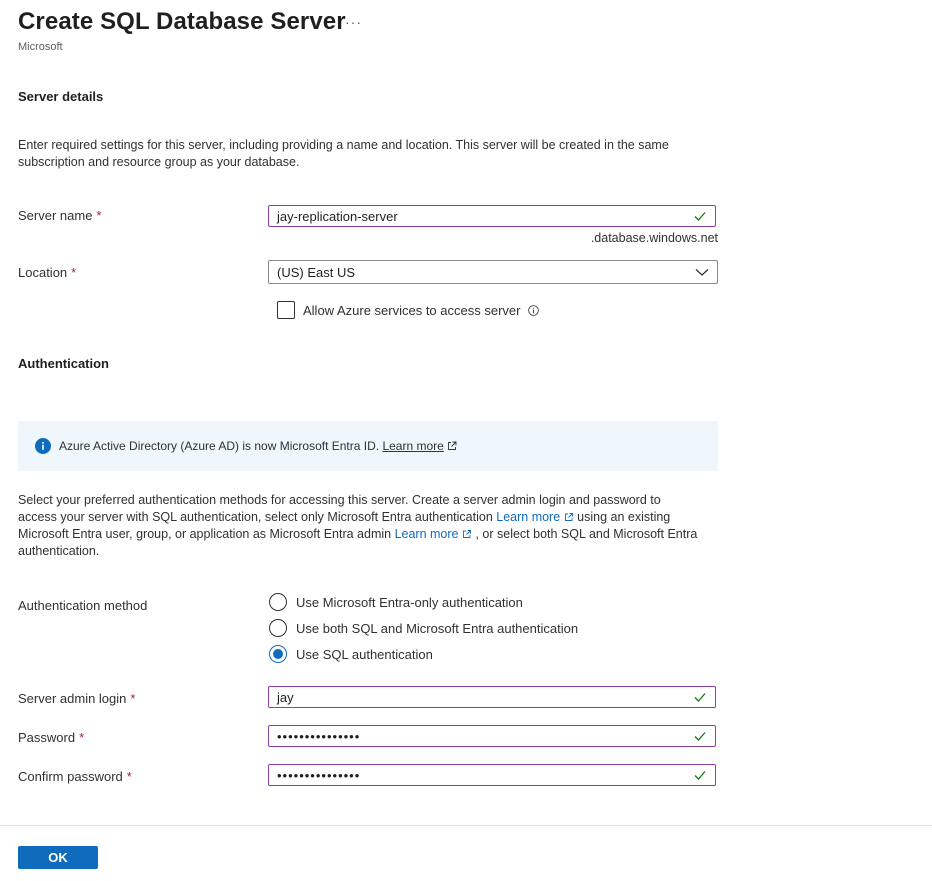 This screenshot has height=881, width=932. I want to click on radio-entra-only: Use Microsoft Entra-only authentication, so click(396, 602).